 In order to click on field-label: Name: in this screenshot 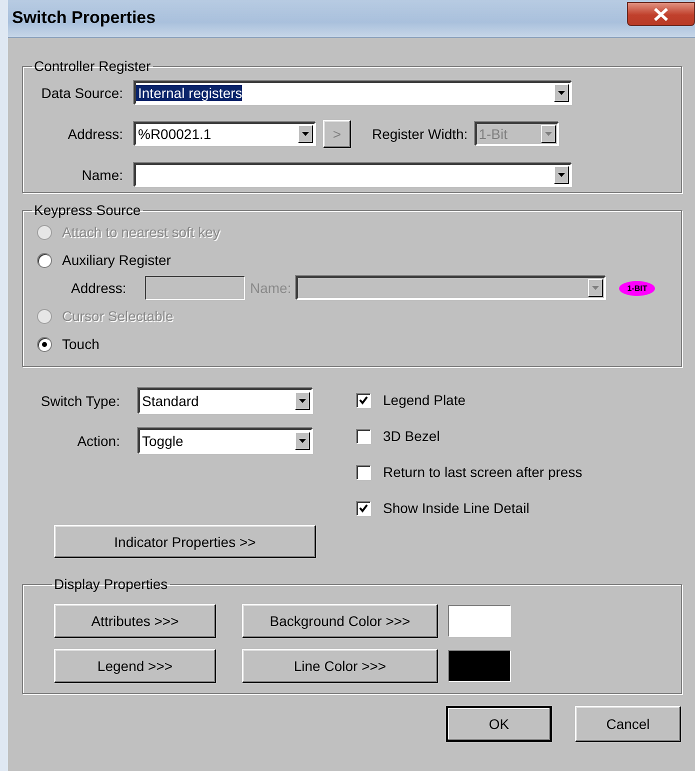, I will do `click(101, 175)`.